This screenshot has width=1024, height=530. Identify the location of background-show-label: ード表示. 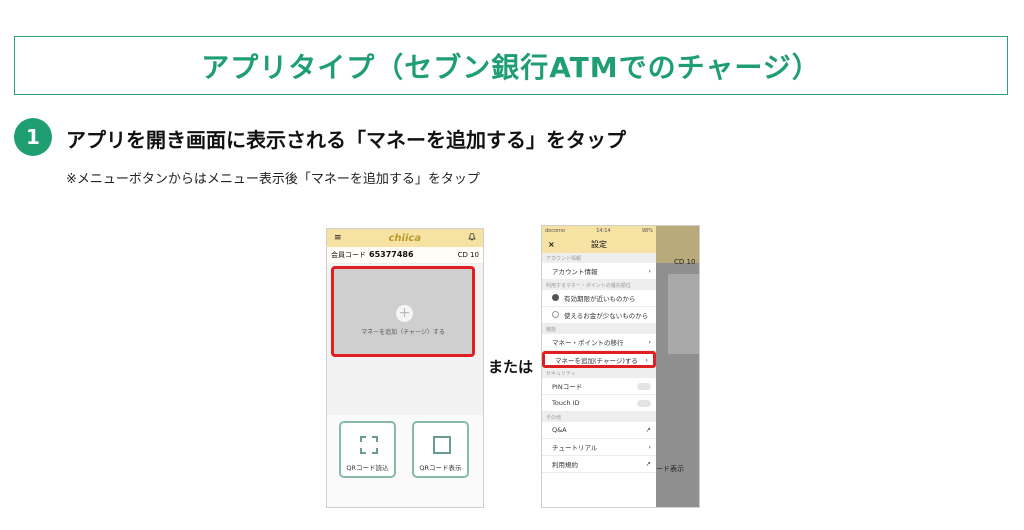
(670, 469).